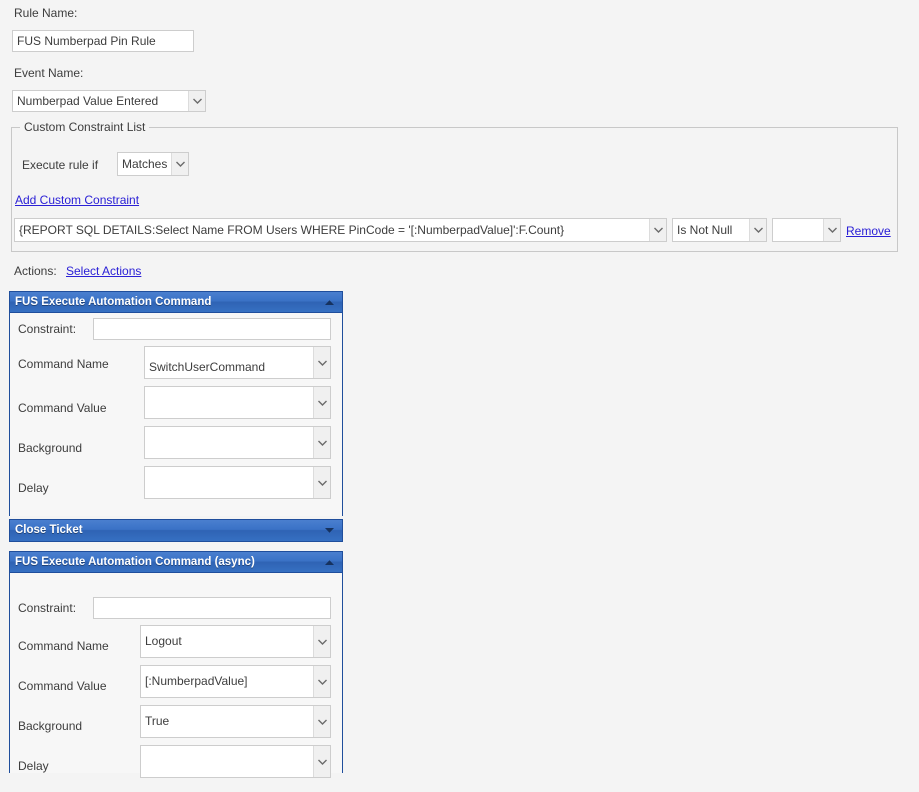 The width and height of the screenshot is (919, 792). I want to click on action-panel-header: Close Ticket, so click(176, 530).